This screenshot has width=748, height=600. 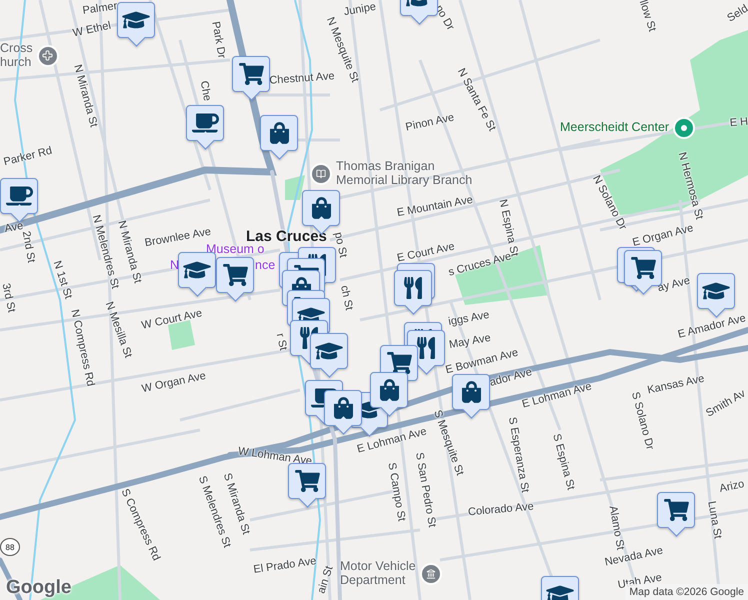 What do you see at coordinates (714, 520) in the screenshot?
I see `street-label: Luna St` at bounding box center [714, 520].